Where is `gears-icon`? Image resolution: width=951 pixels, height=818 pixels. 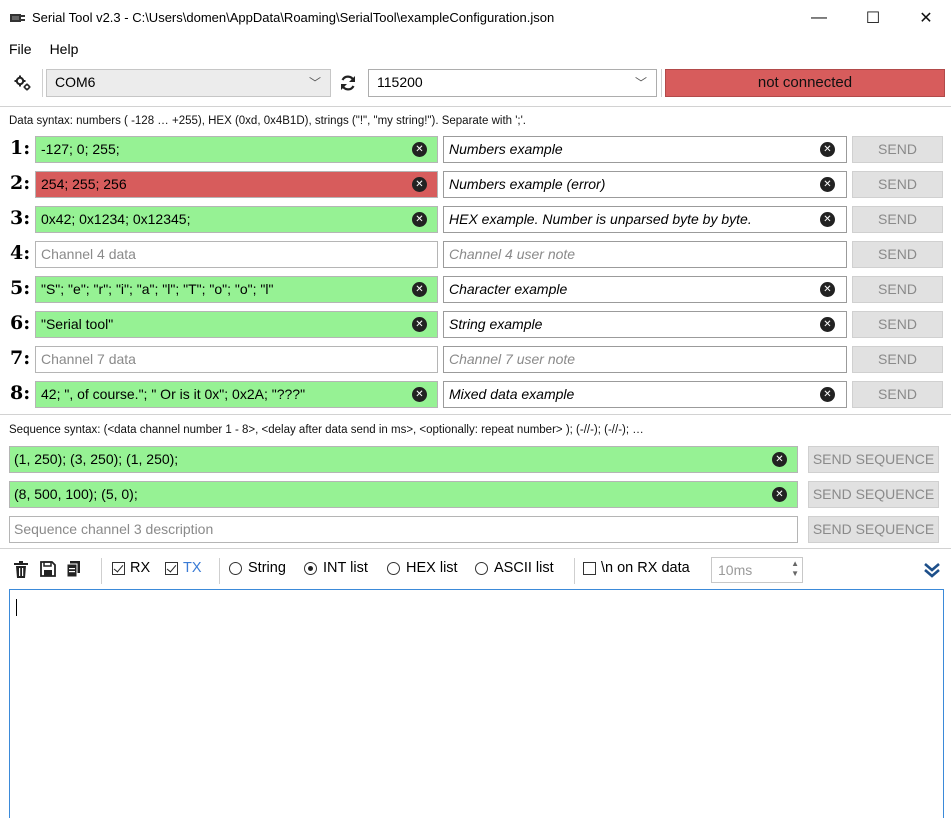 gears-icon is located at coordinates (22, 83).